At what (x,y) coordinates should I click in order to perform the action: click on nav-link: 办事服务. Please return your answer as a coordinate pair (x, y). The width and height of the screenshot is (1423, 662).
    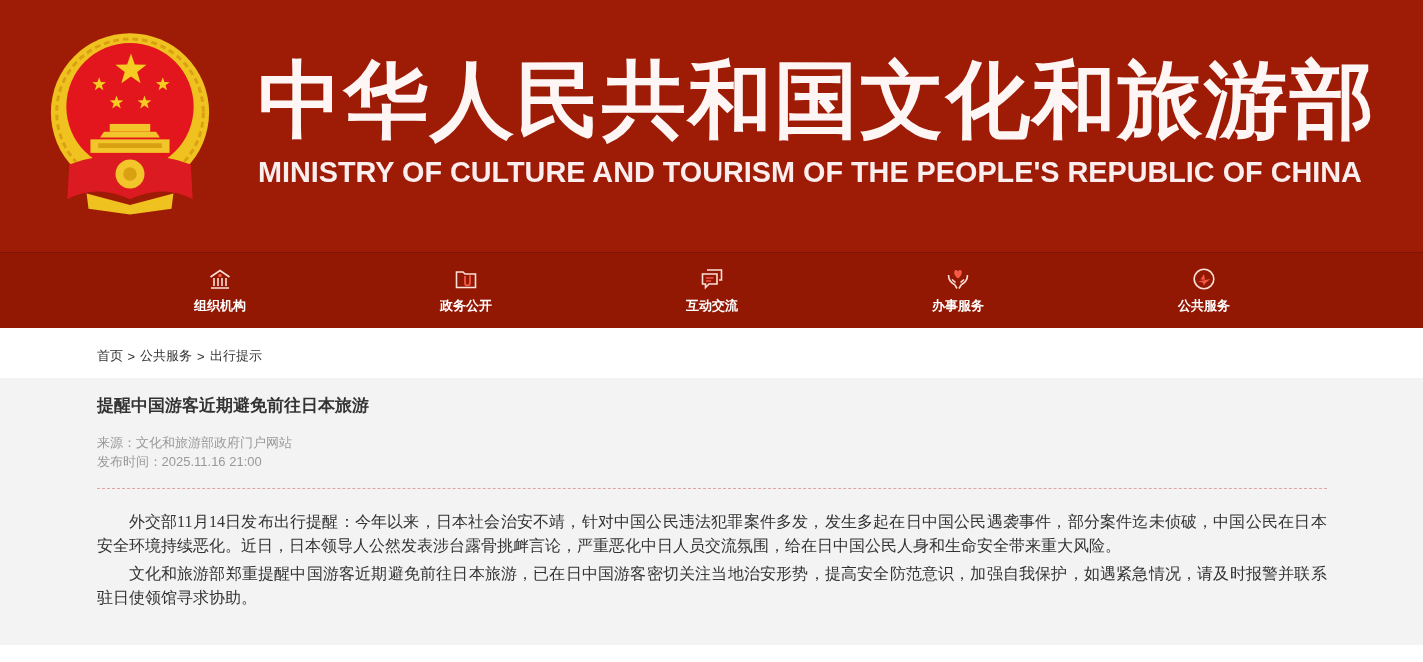
    Looking at the image, I should click on (957, 291).